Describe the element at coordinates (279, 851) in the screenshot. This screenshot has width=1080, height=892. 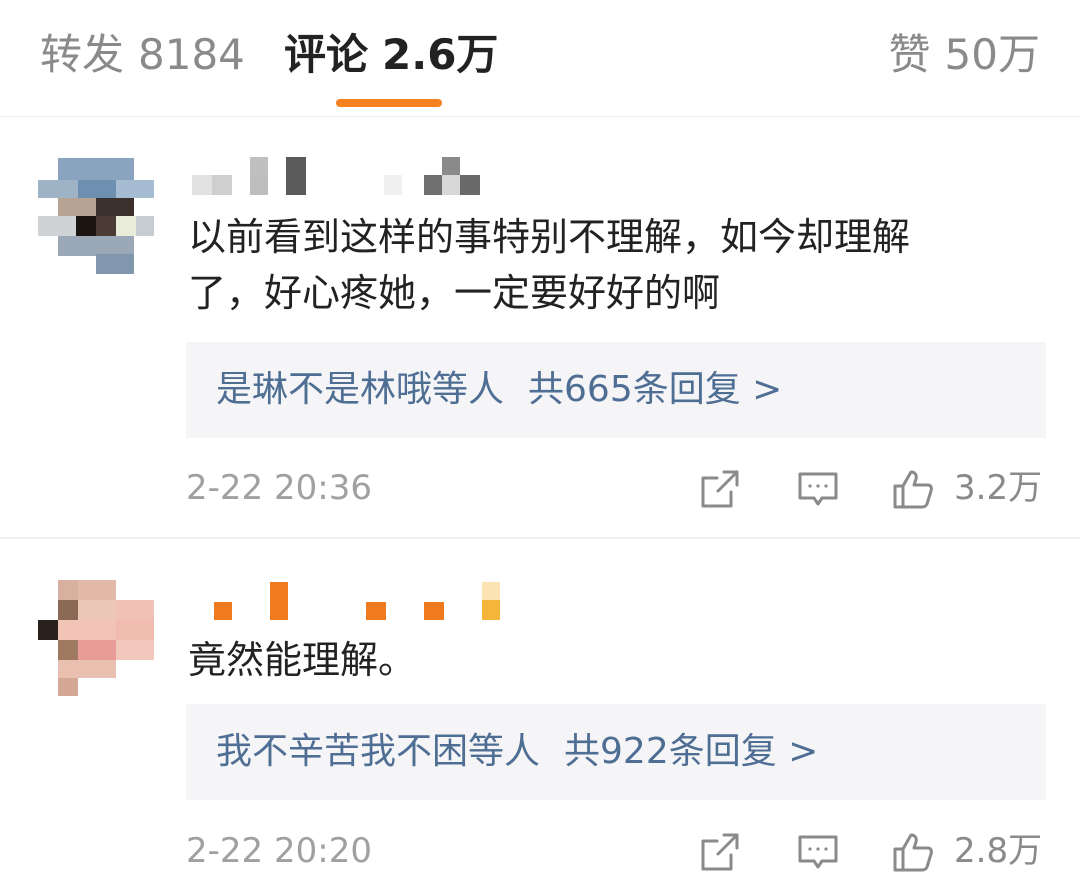
I see `comment-time: 2-22 20:20` at that location.